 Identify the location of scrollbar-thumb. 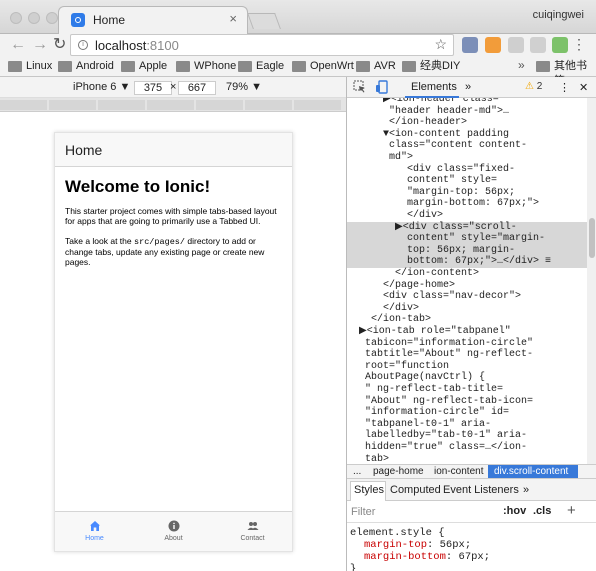
(592, 238).